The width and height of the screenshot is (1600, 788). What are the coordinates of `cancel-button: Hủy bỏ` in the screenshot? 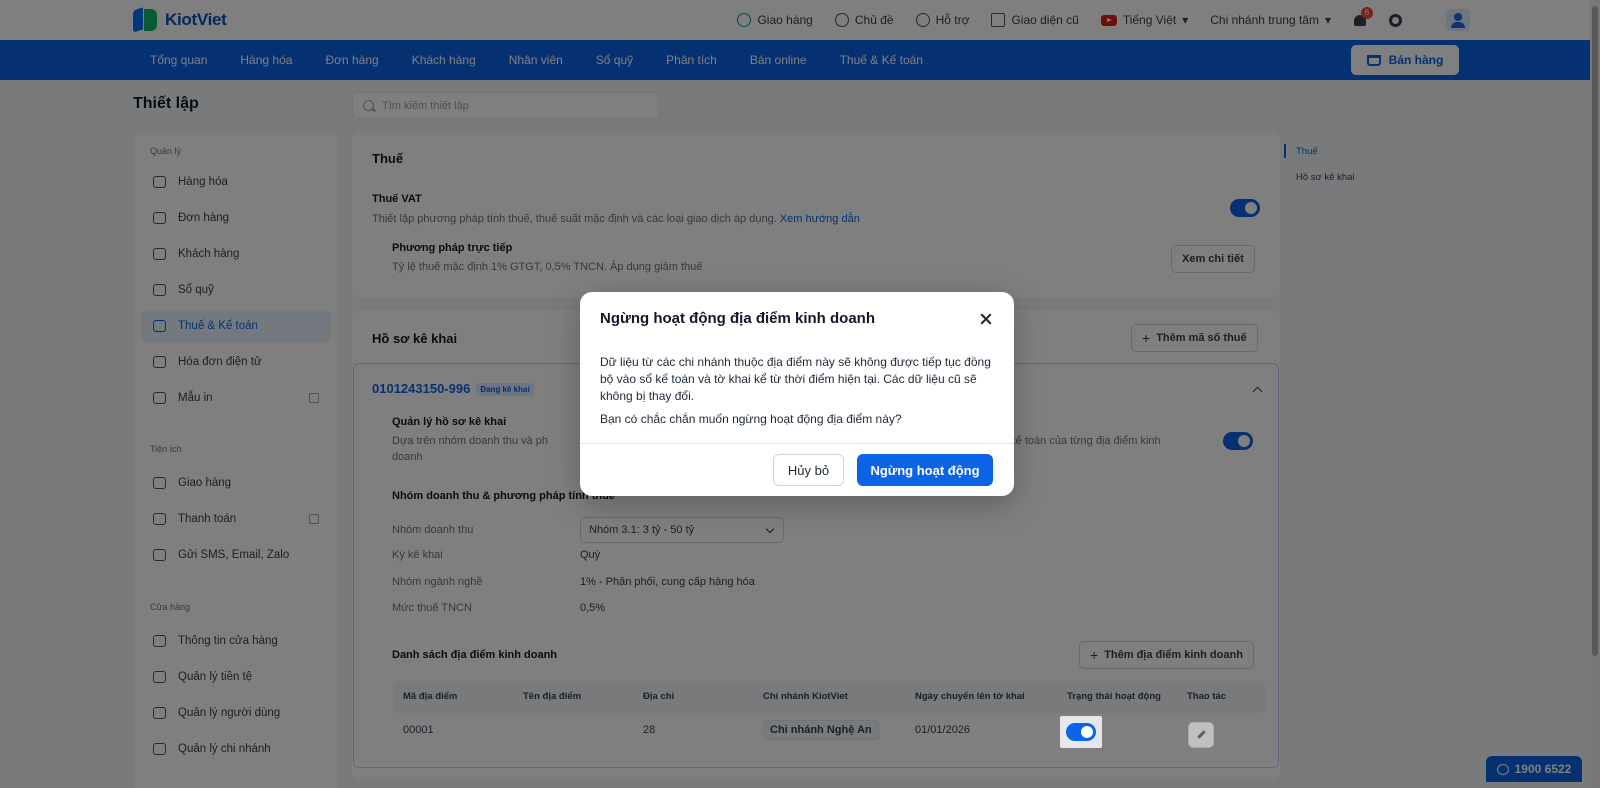 It's located at (808, 470).